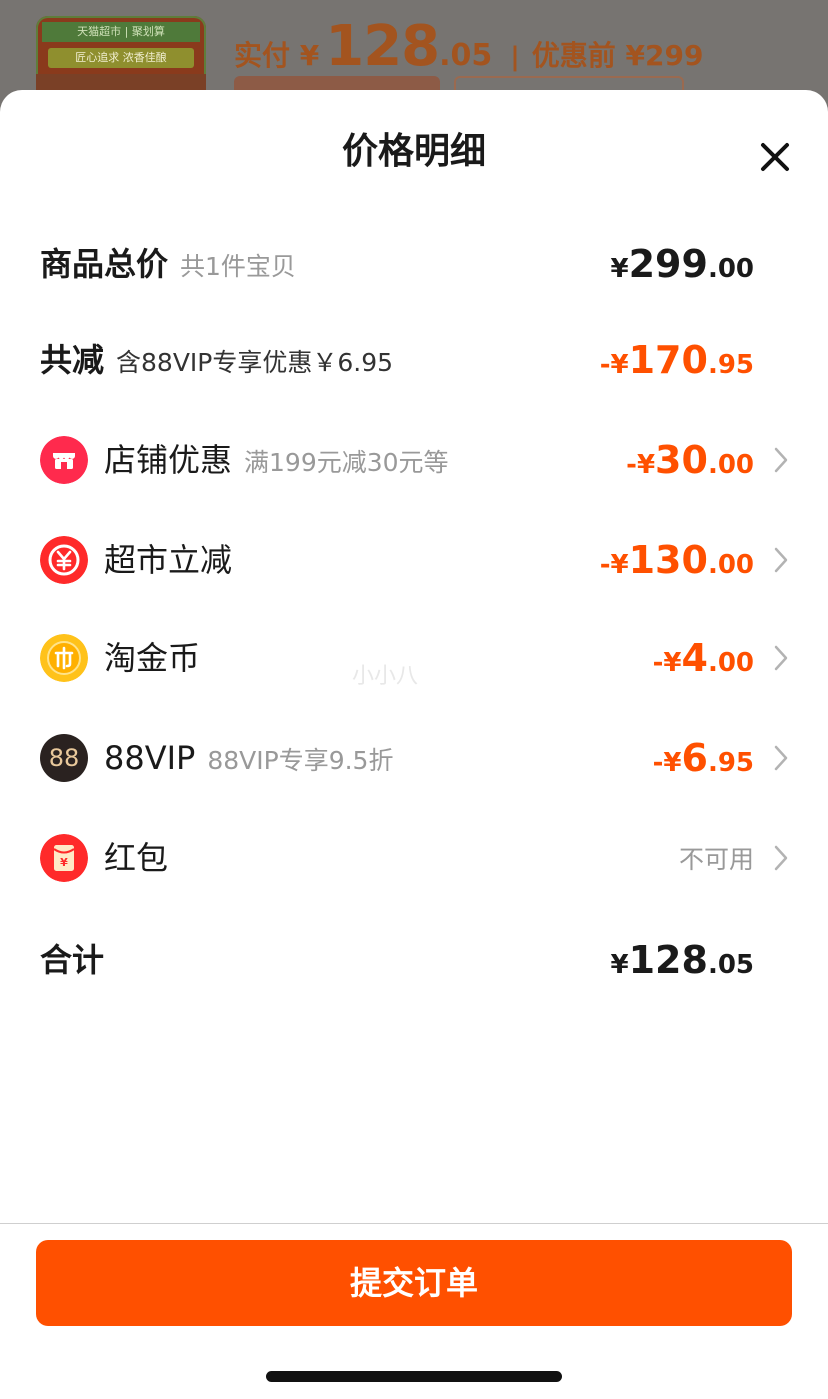  What do you see at coordinates (414, 1376) in the screenshot?
I see `home-indicator` at bounding box center [414, 1376].